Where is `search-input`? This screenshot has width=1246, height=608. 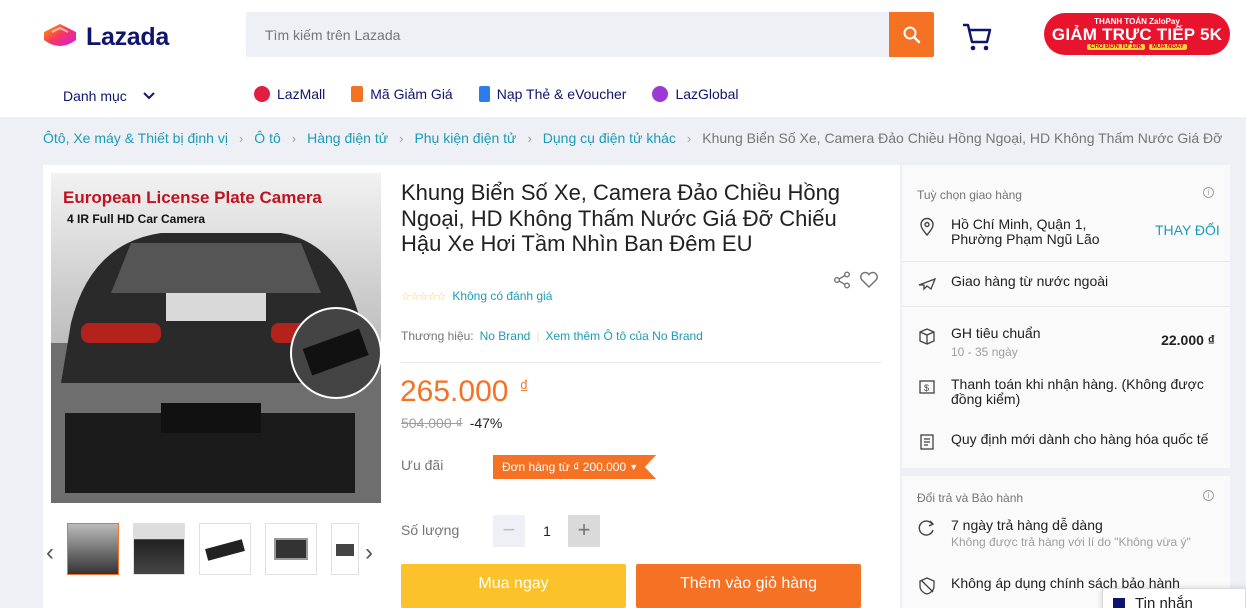
search-input is located at coordinates (567, 34).